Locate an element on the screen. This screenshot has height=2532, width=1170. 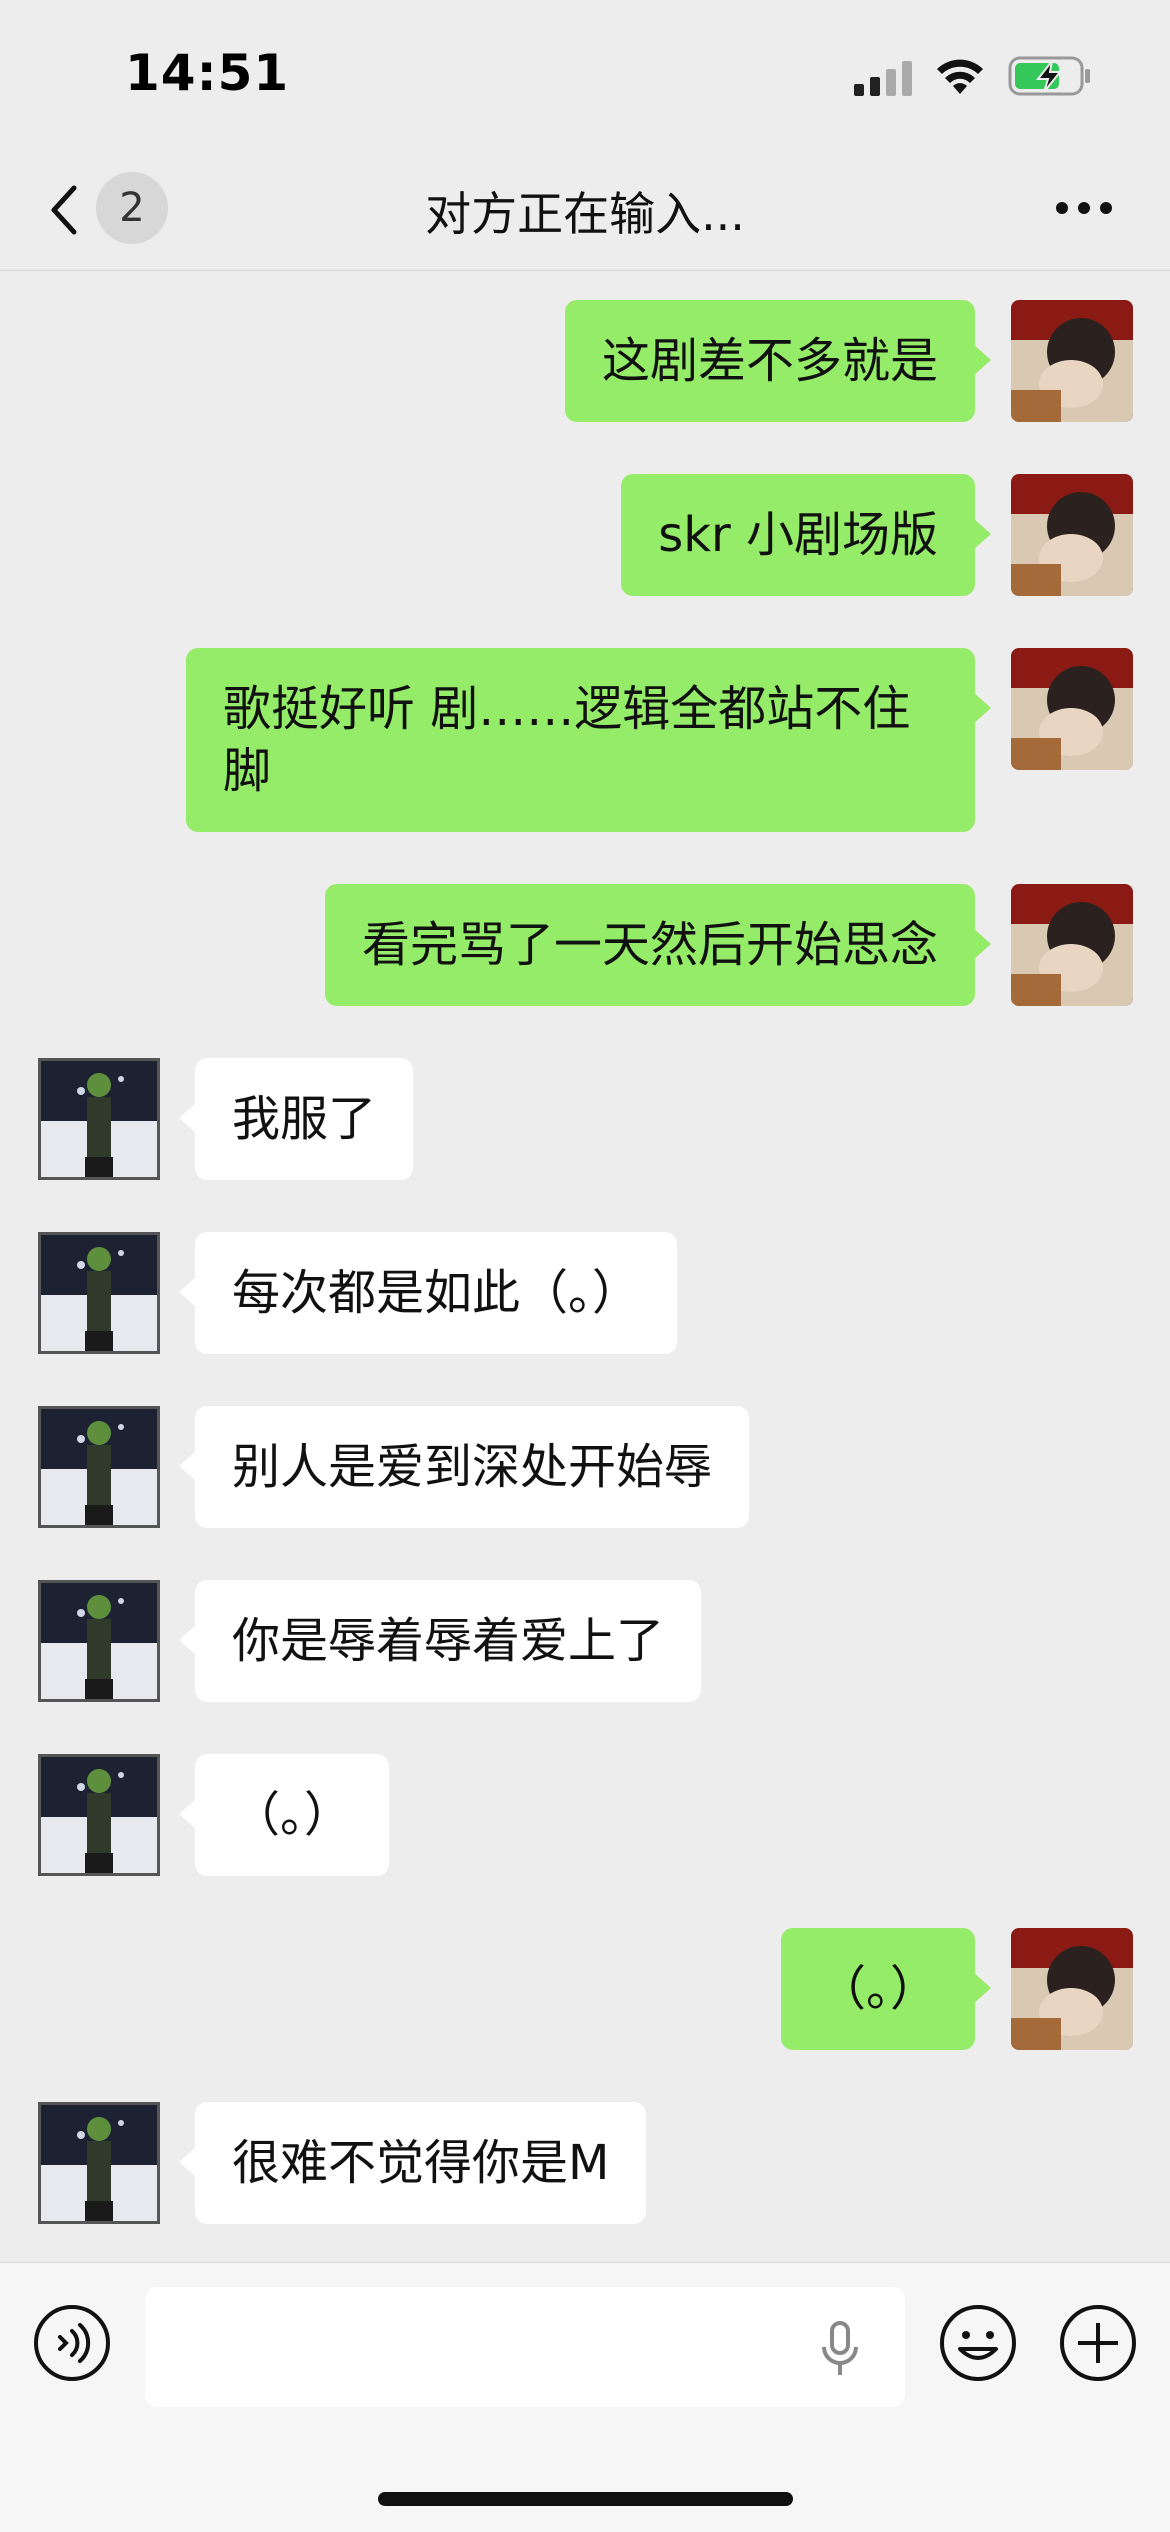
message-bubble-other: 很难不觉得你是M is located at coordinates (412, 2163).